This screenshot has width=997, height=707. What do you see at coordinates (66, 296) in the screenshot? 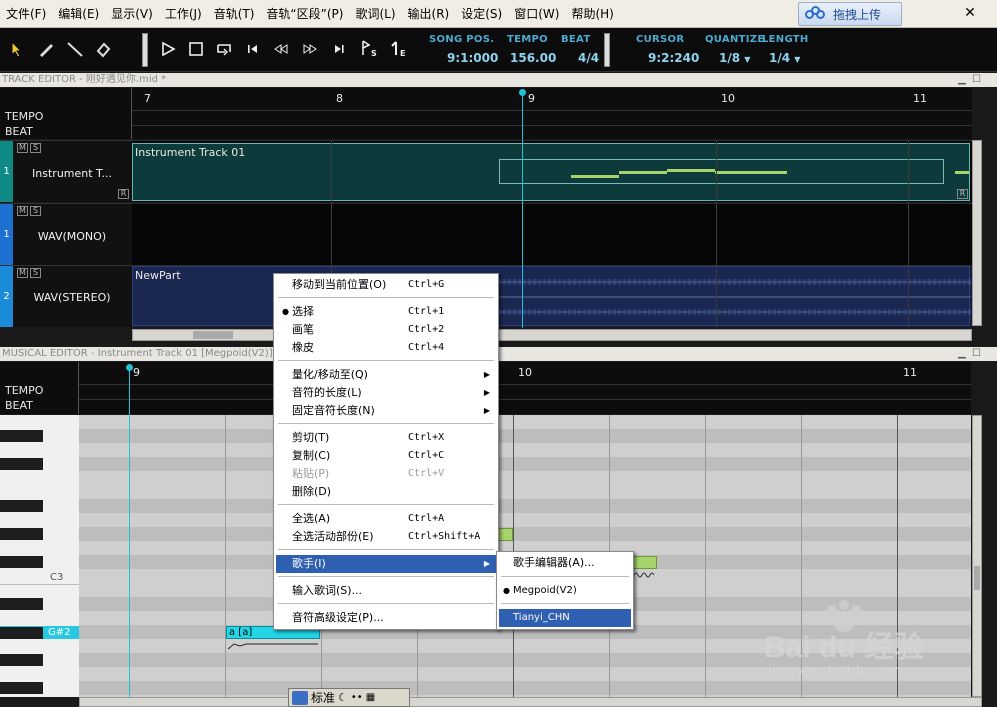
I see `track-header-3: 2 M S WAV(STEREO)` at bounding box center [66, 296].